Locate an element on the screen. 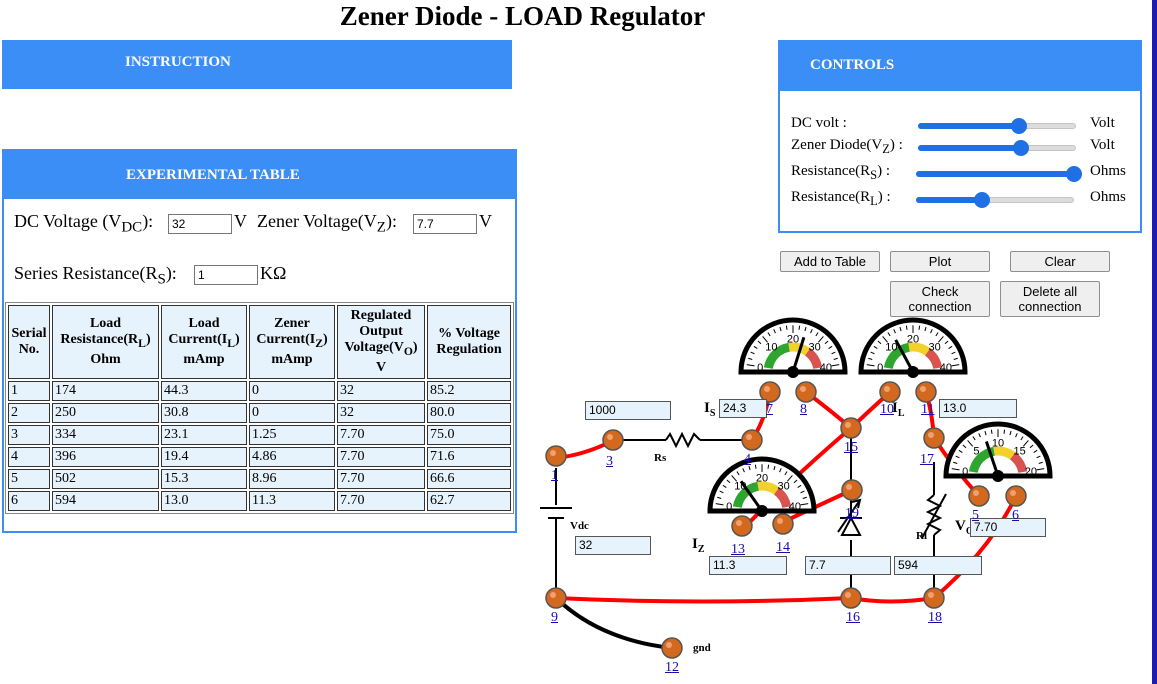 The image size is (1157, 684). node-label-19: 19 is located at coordinates (852, 514).